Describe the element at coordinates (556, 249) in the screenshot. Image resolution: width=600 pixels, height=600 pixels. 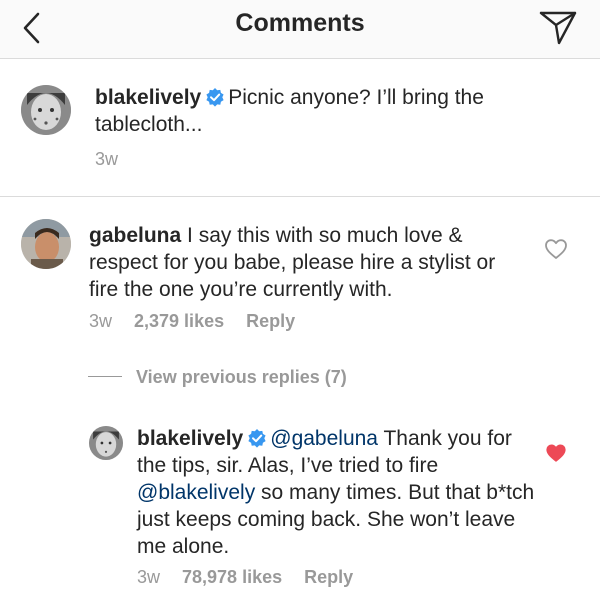
I see `heart-outline-icon` at that location.